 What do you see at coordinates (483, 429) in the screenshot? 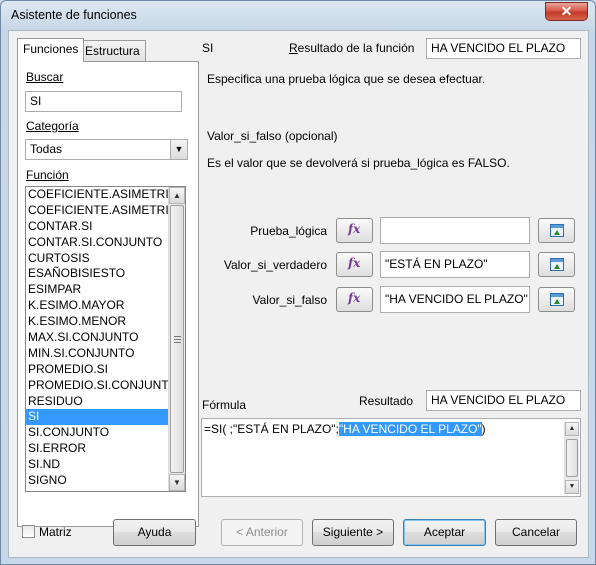
I see `formula-text-after: )` at bounding box center [483, 429].